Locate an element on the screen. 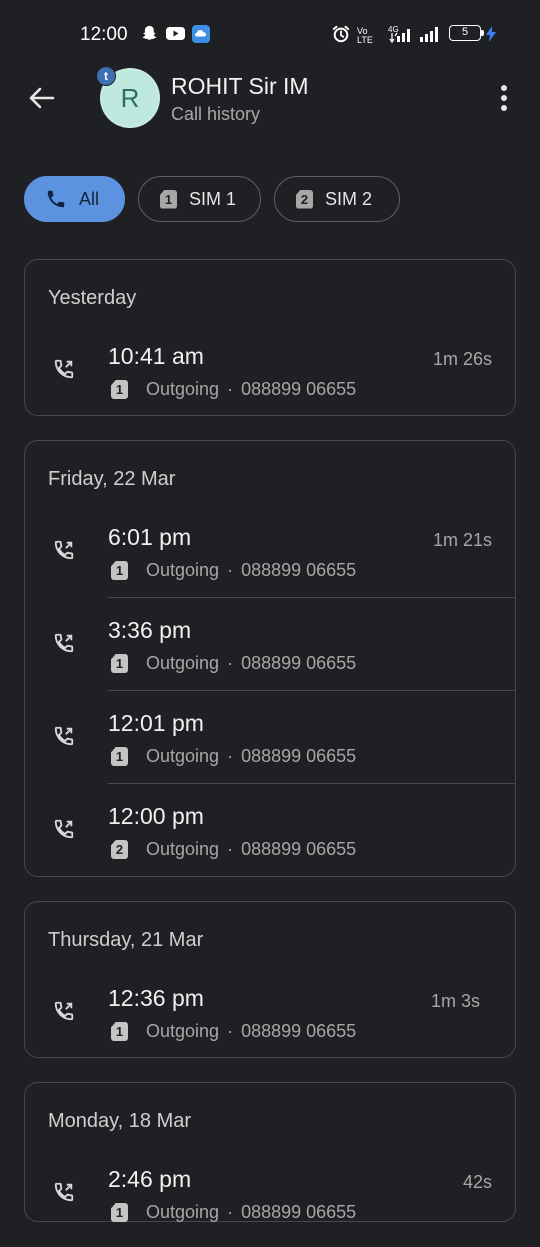 The image size is (540, 1247). back-arrow-icon is located at coordinates (42, 98).